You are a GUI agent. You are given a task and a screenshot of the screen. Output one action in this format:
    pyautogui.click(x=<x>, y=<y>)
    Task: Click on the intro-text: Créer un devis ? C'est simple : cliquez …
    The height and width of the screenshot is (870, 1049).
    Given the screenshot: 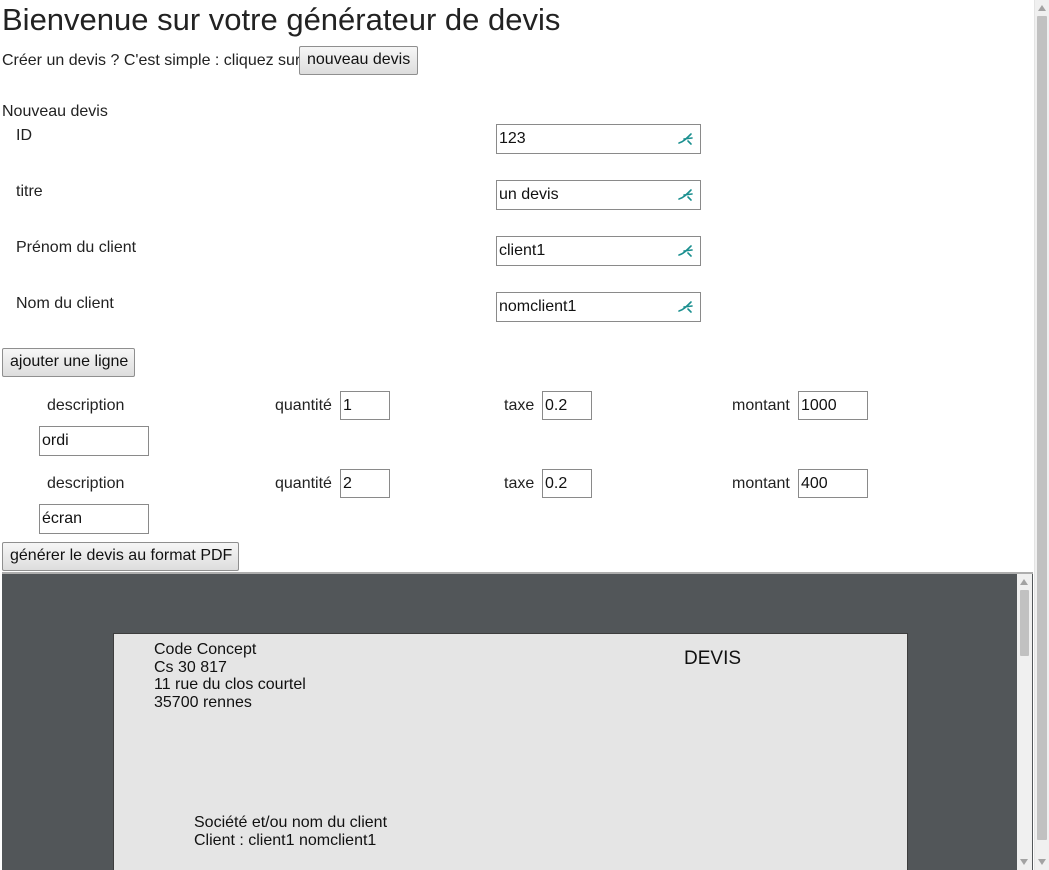 What is the action you would take?
    pyautogui.click(x=151, y=60)
    